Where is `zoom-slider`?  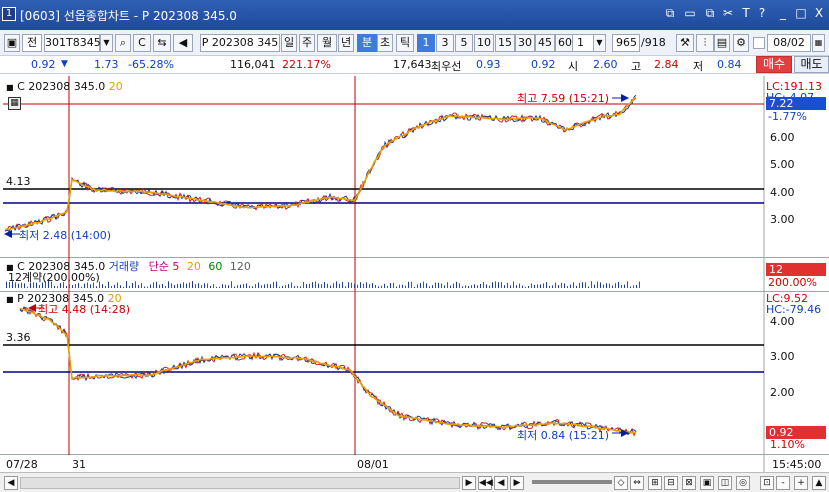
zoom-slider is located at coordinates (572, 482).